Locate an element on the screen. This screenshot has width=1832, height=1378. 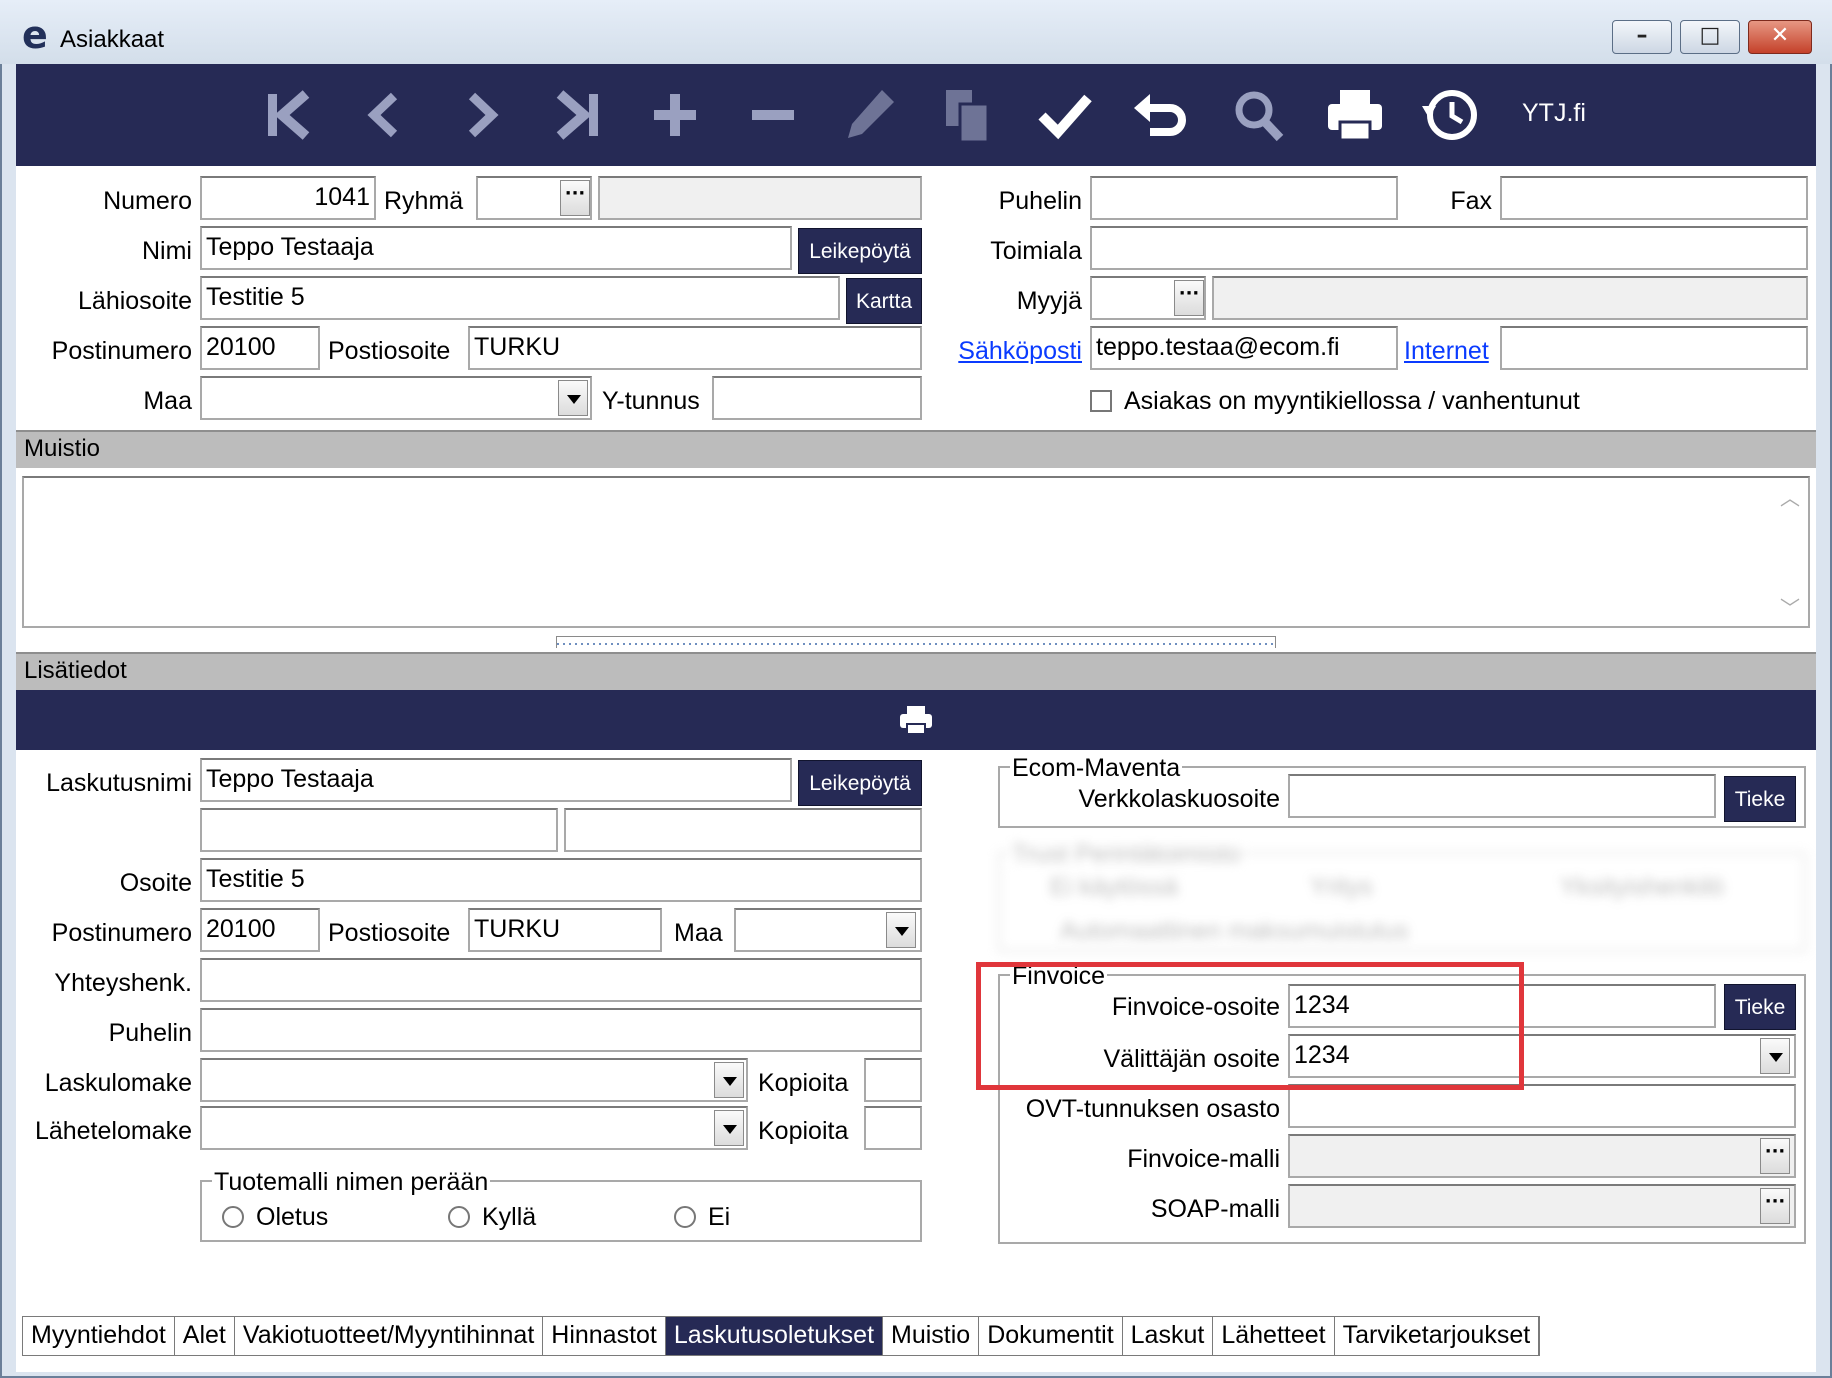
maximize-icon: □ is located at coordinates (1710, 35).